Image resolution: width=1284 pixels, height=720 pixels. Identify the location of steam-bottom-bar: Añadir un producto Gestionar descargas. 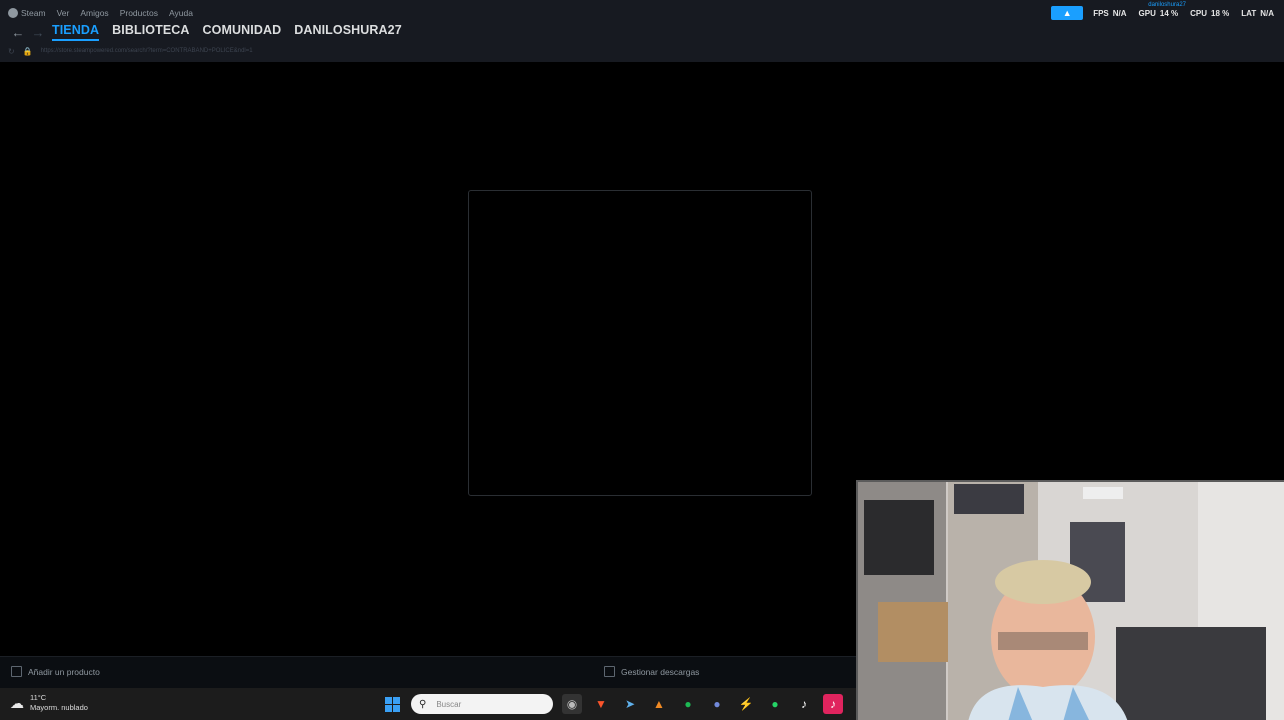
(428, 672).